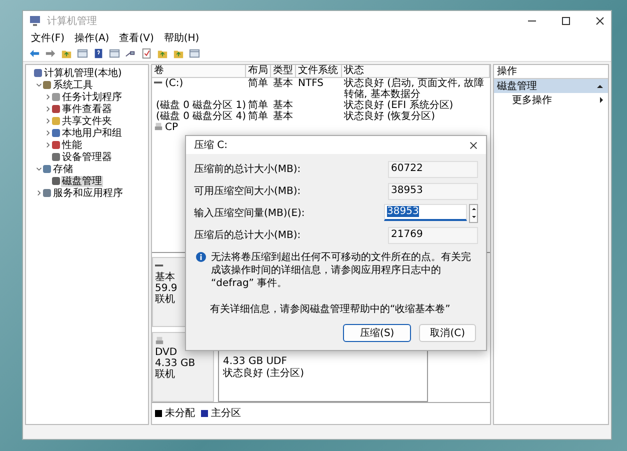 Image resolution: width=627 pixels, height=451 pixels. Describe the element at coordinates (194, 53) in the screenshot. I see `panel-icon` at that location.